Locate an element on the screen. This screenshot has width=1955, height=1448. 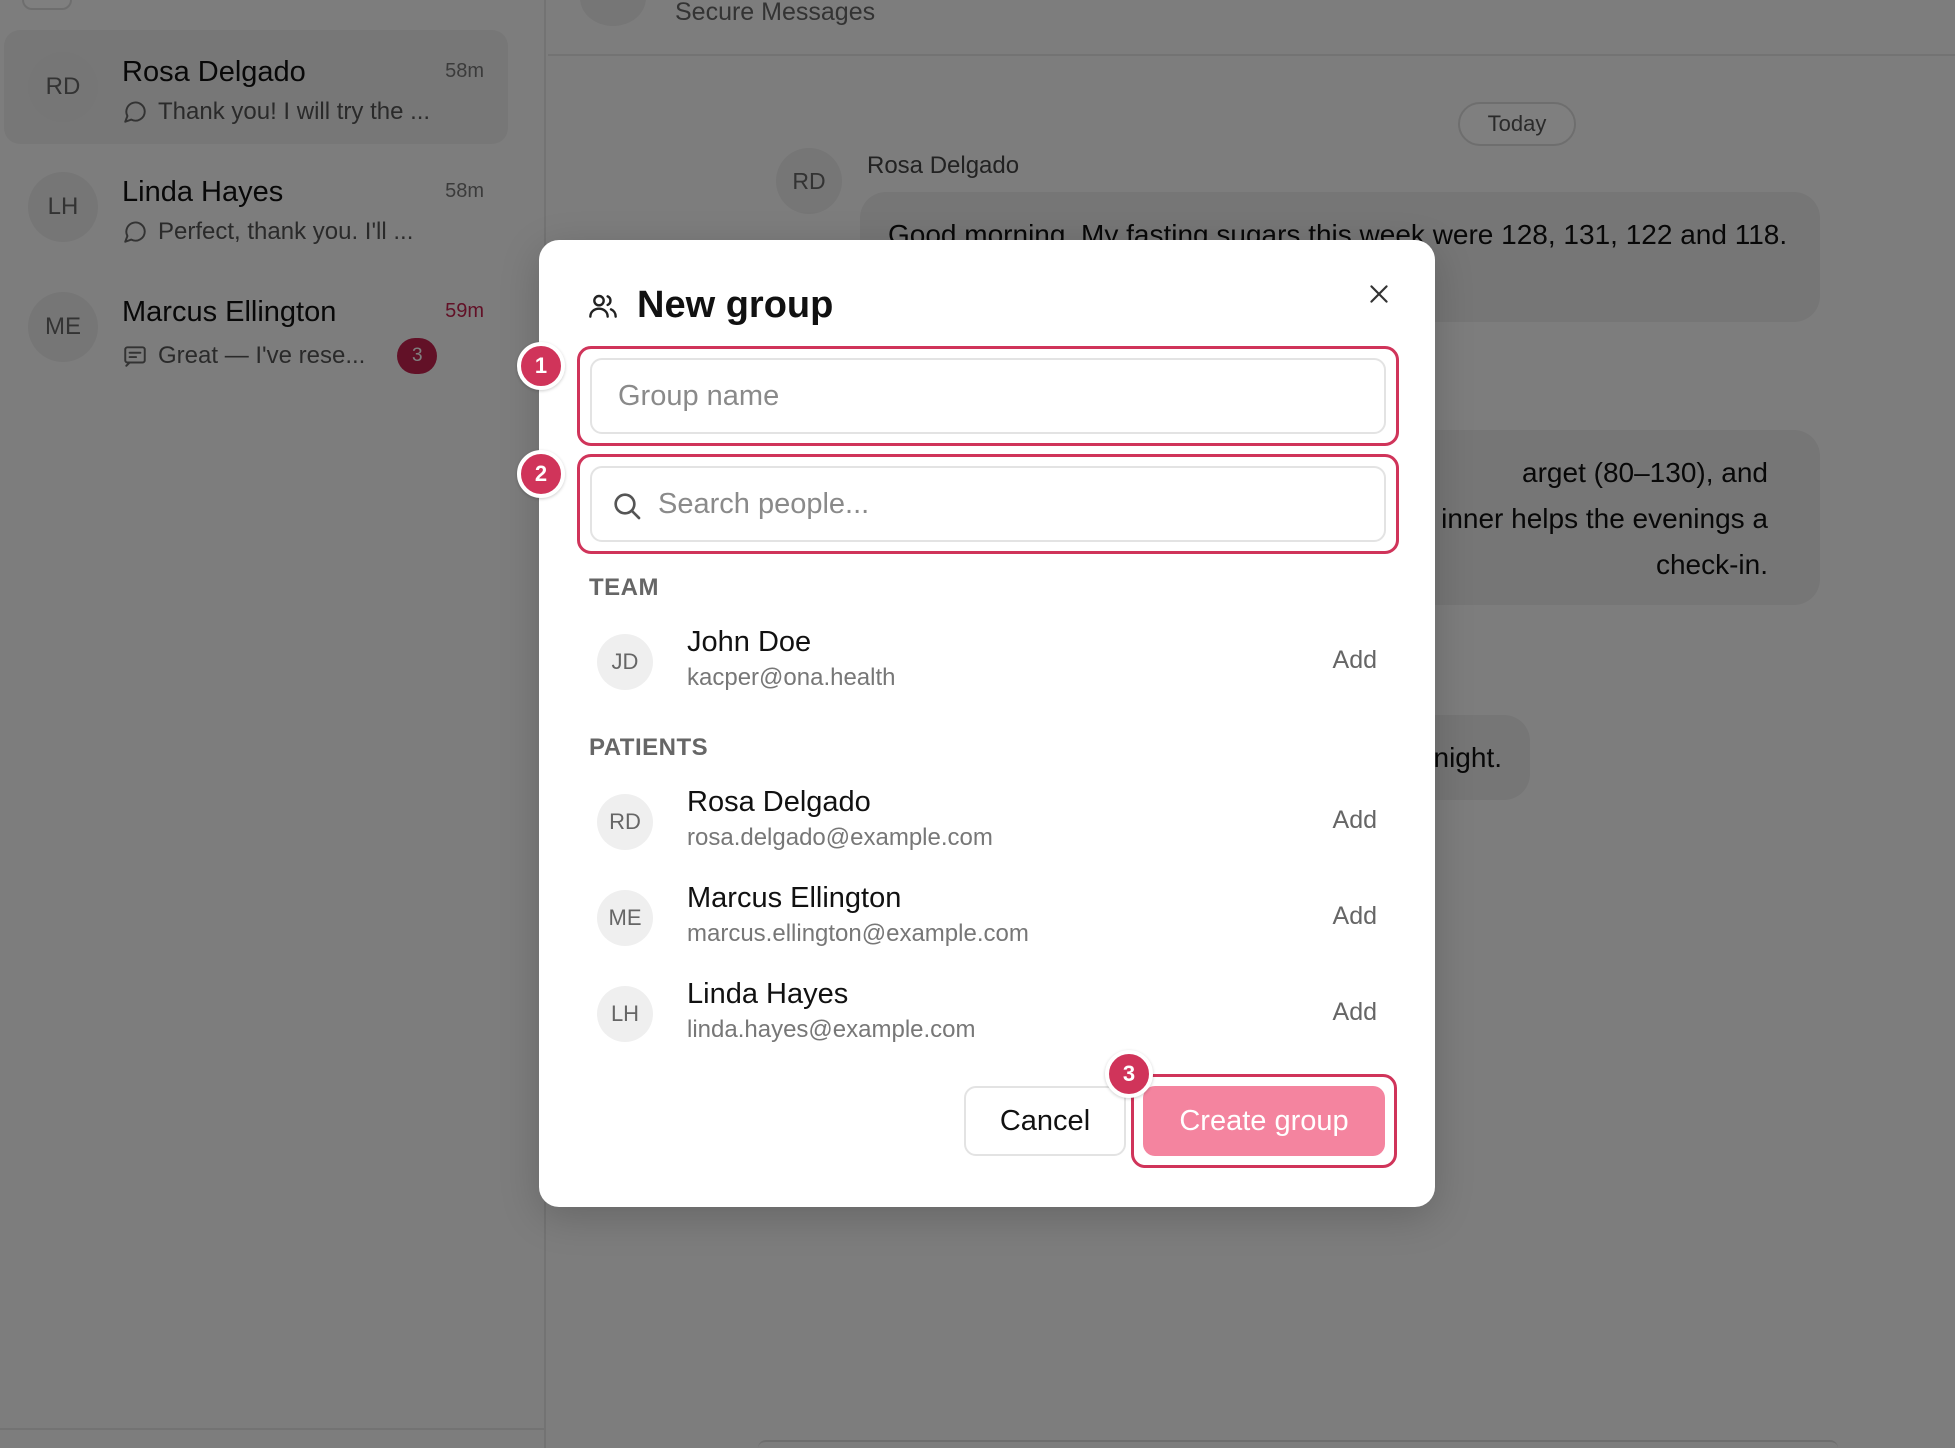
avatar: LH is located at coordinates (625, 1014).